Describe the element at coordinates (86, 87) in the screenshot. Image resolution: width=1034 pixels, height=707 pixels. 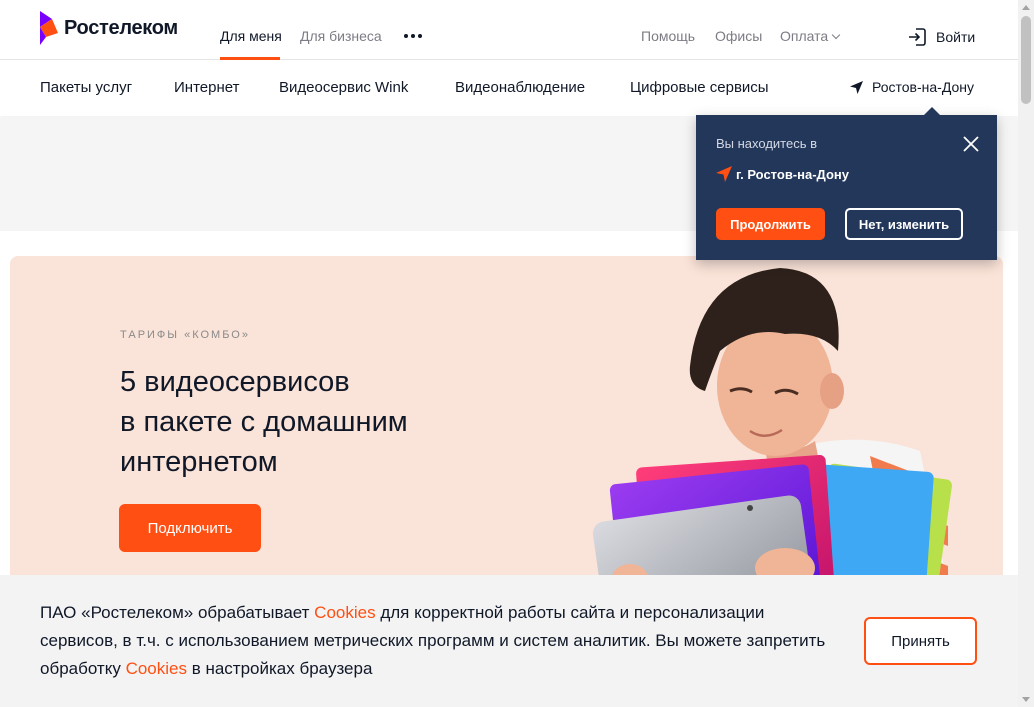
I see `nav-item-packages: Пакеты услуг` at that location.